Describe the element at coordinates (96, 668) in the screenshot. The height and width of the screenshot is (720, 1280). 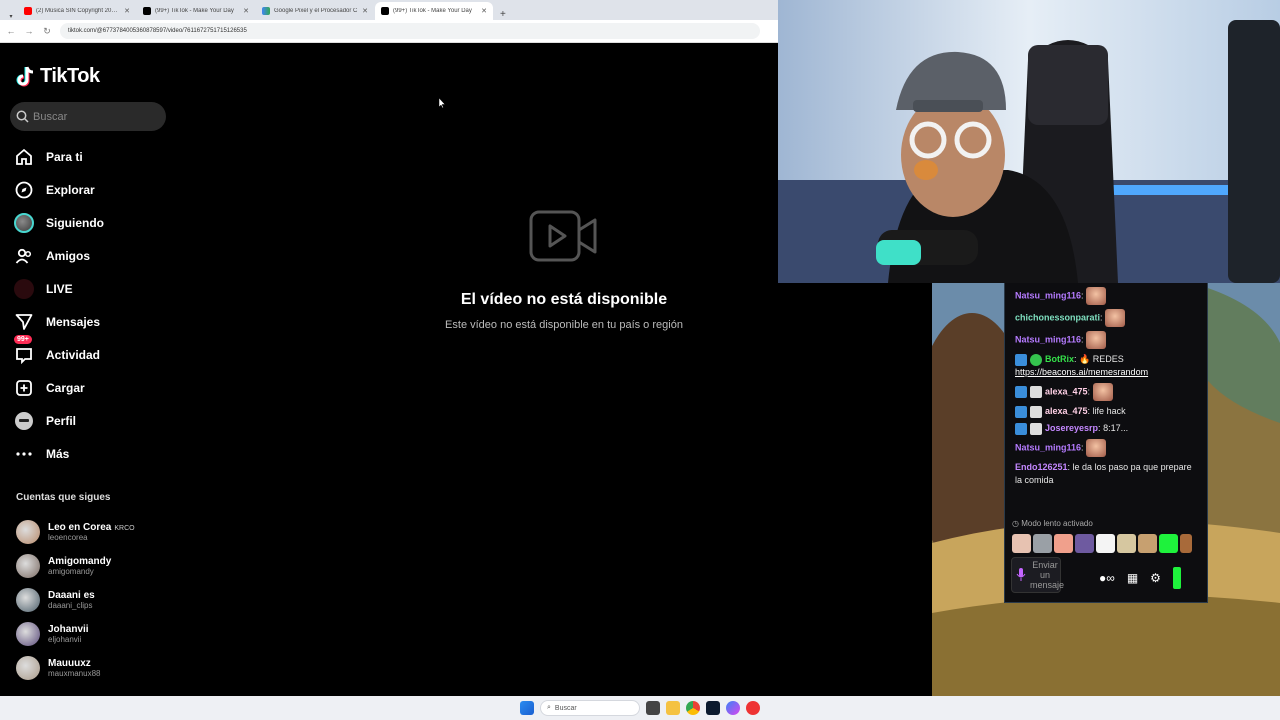
I see `following-account: Mauuuxz mauxmanux88` at that location.